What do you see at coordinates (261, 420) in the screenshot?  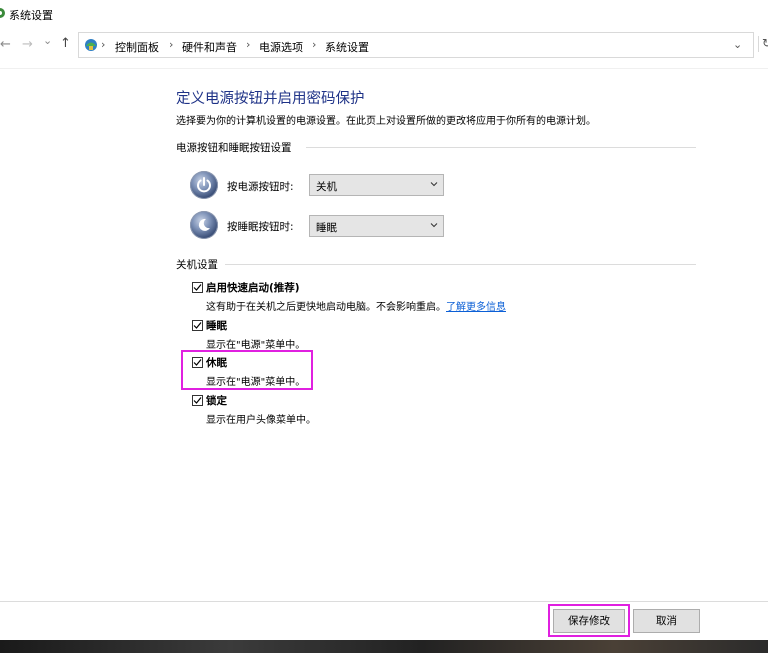 I see `lock-description: 显示在用户头像菜单中。` at bounding box center [261, 420].